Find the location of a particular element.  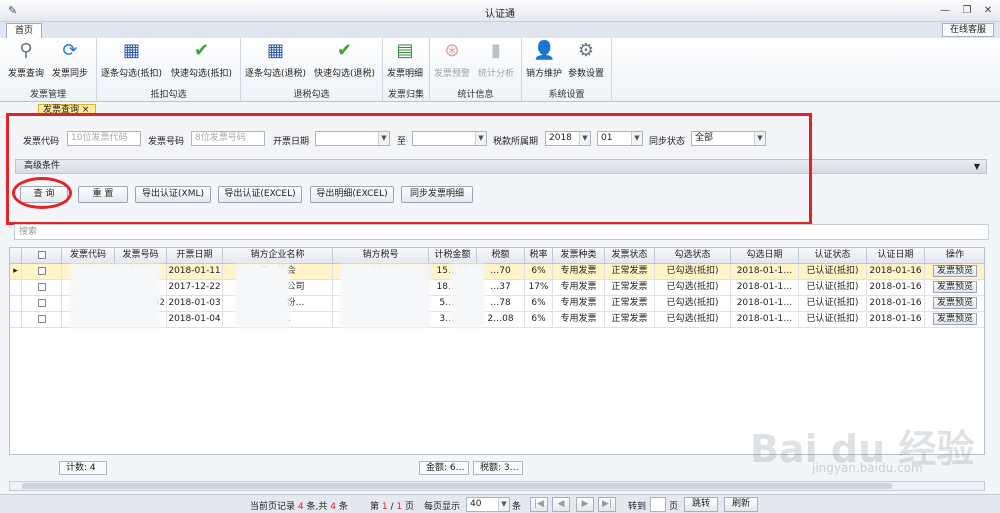

ribbon-group-collection: ▤ 发票明细 发票归集 is located at coordinates (406, 70).